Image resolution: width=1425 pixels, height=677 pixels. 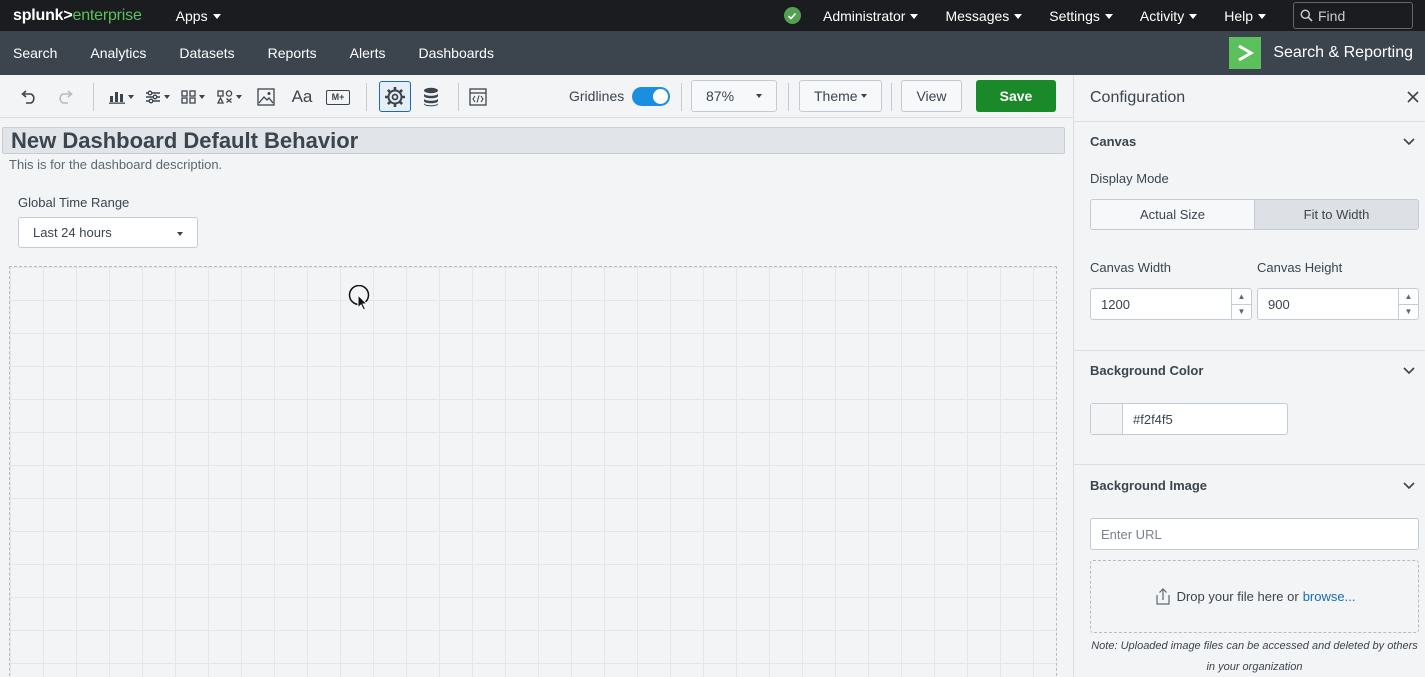 I want to click on app-brand: Search & Reporting, so click(x=1321, y=53).